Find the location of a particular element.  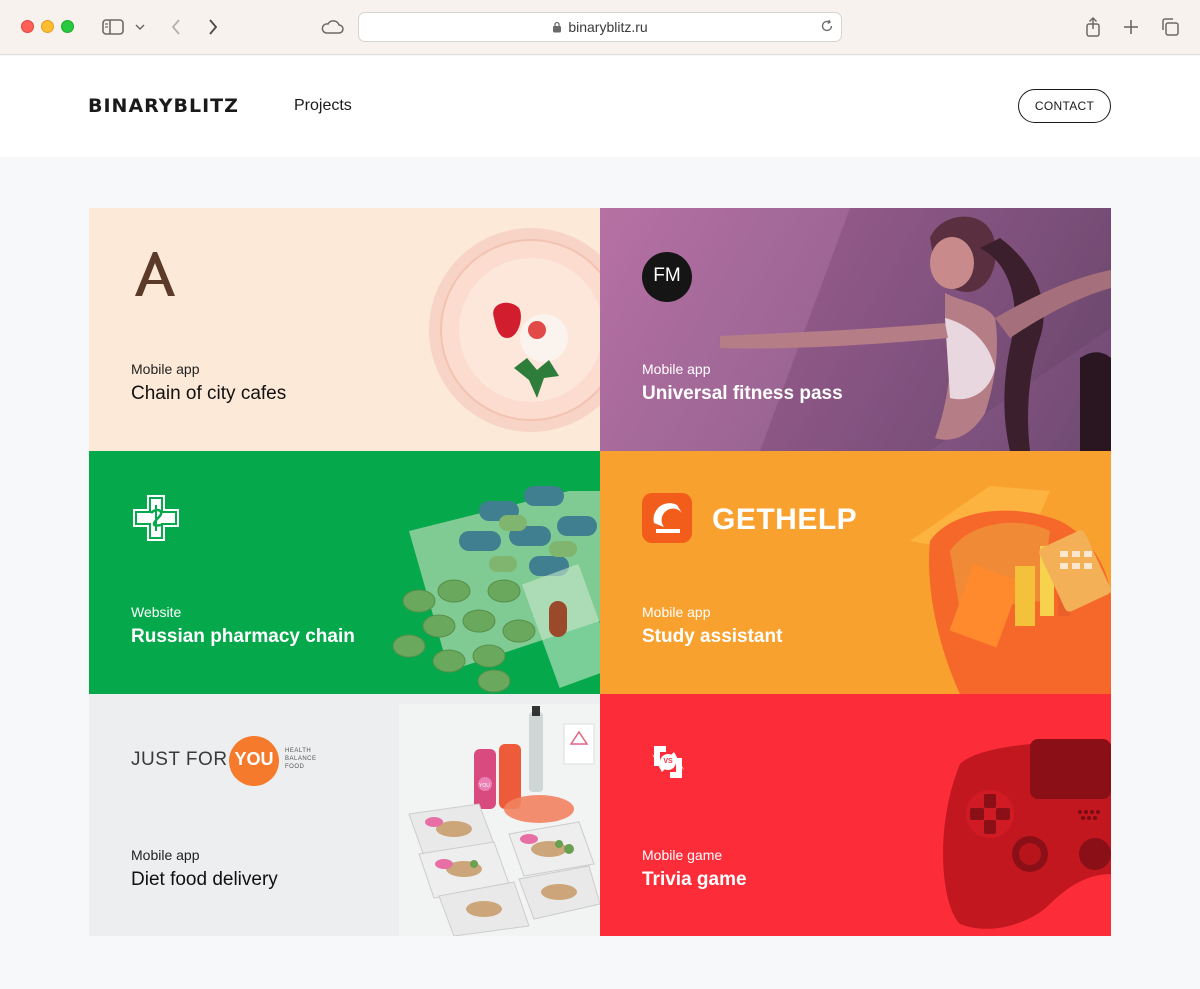

fitness-woman-image is located at coordinates (855, 329).